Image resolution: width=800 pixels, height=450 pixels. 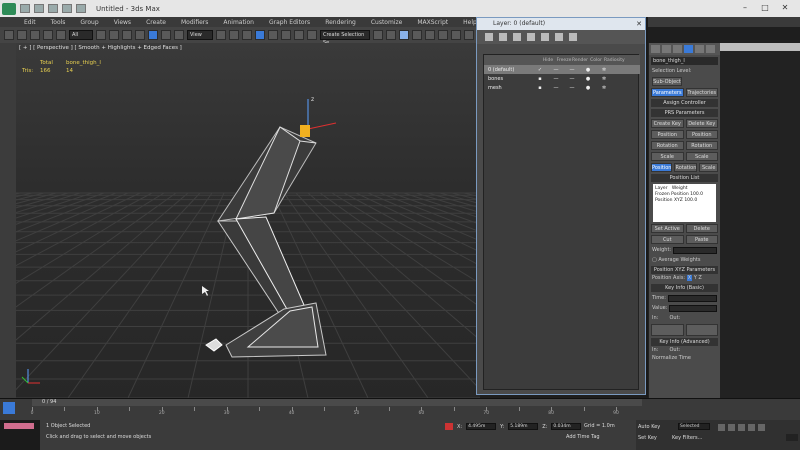 What do you see at coordinates (649, 427) in the screenshot?
I see `auto-key-button: Auto Key` at bounding box center [649, 427].